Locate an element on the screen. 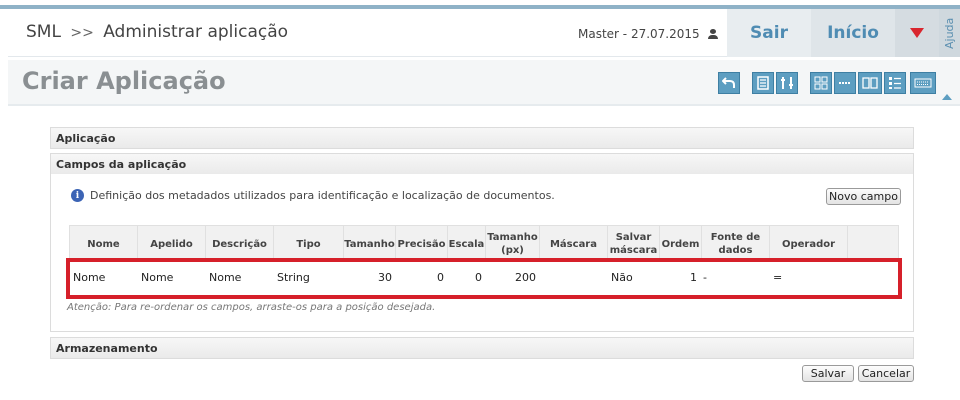 The width and height of the screenshot is (960, 400). salvar-button: Salvar is located at coordinates (828, 373).